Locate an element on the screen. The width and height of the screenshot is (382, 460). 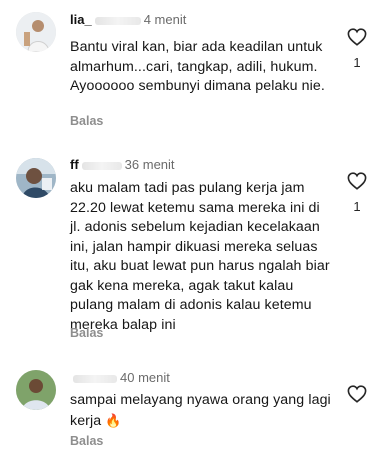
username: ff is located at coordinates (74, 164).